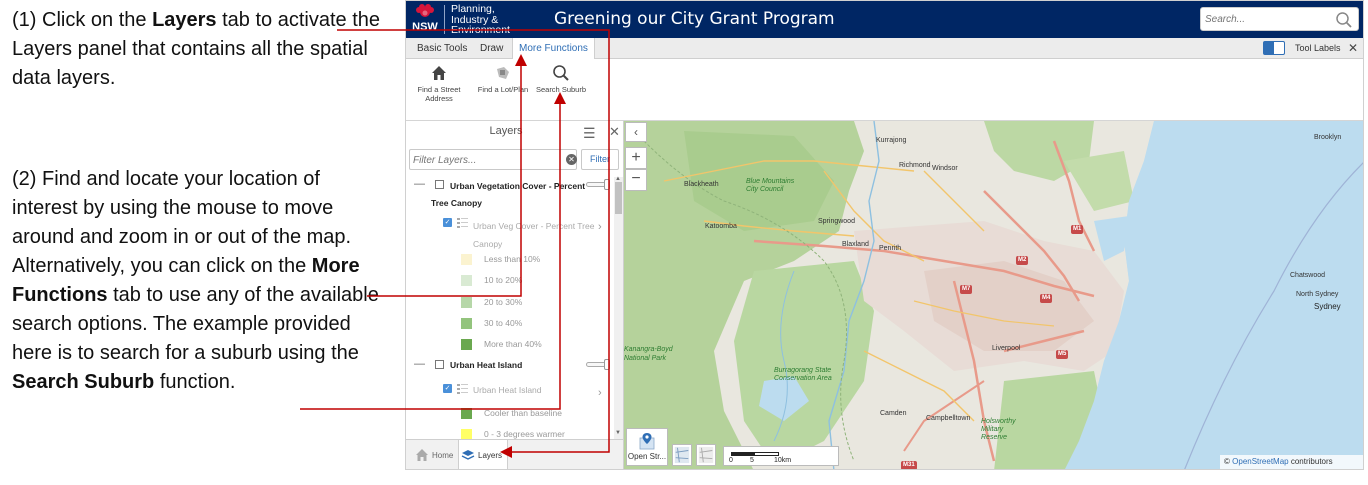 Image resolution: width=1368 pixels, height=485 pixels. What do you see at coordinates (891, 140) in the screenshot?
I see `map-label: Kurrajong` at bounding box center [891, 140].